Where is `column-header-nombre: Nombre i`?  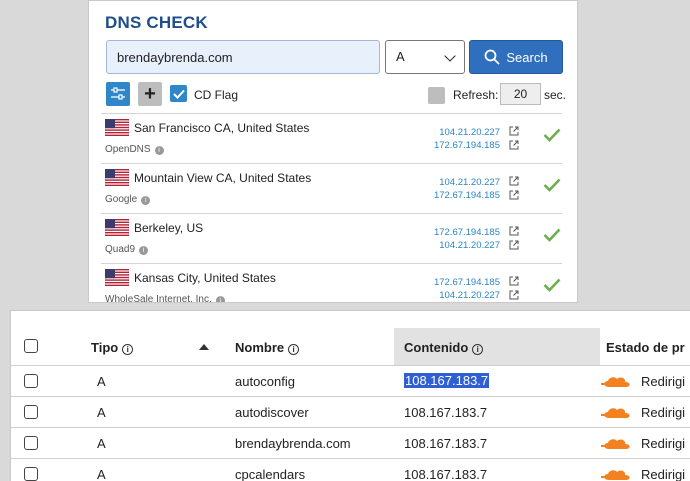 column-header-nombre: Nombre i is located at coordinates (267, 347).